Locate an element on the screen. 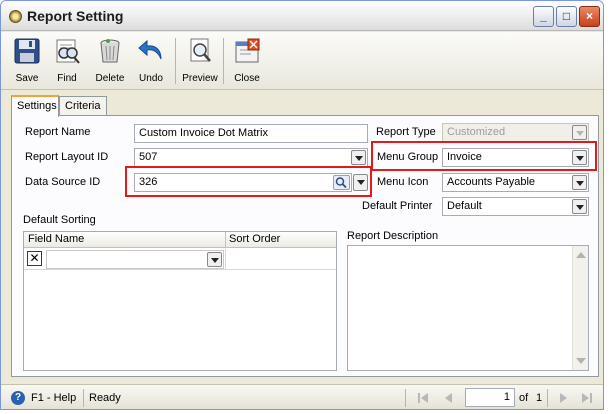 The height and width of the screenshot is (414, 610). menu-icon-select: Accounts Payable is located at coordinates (515, 182).